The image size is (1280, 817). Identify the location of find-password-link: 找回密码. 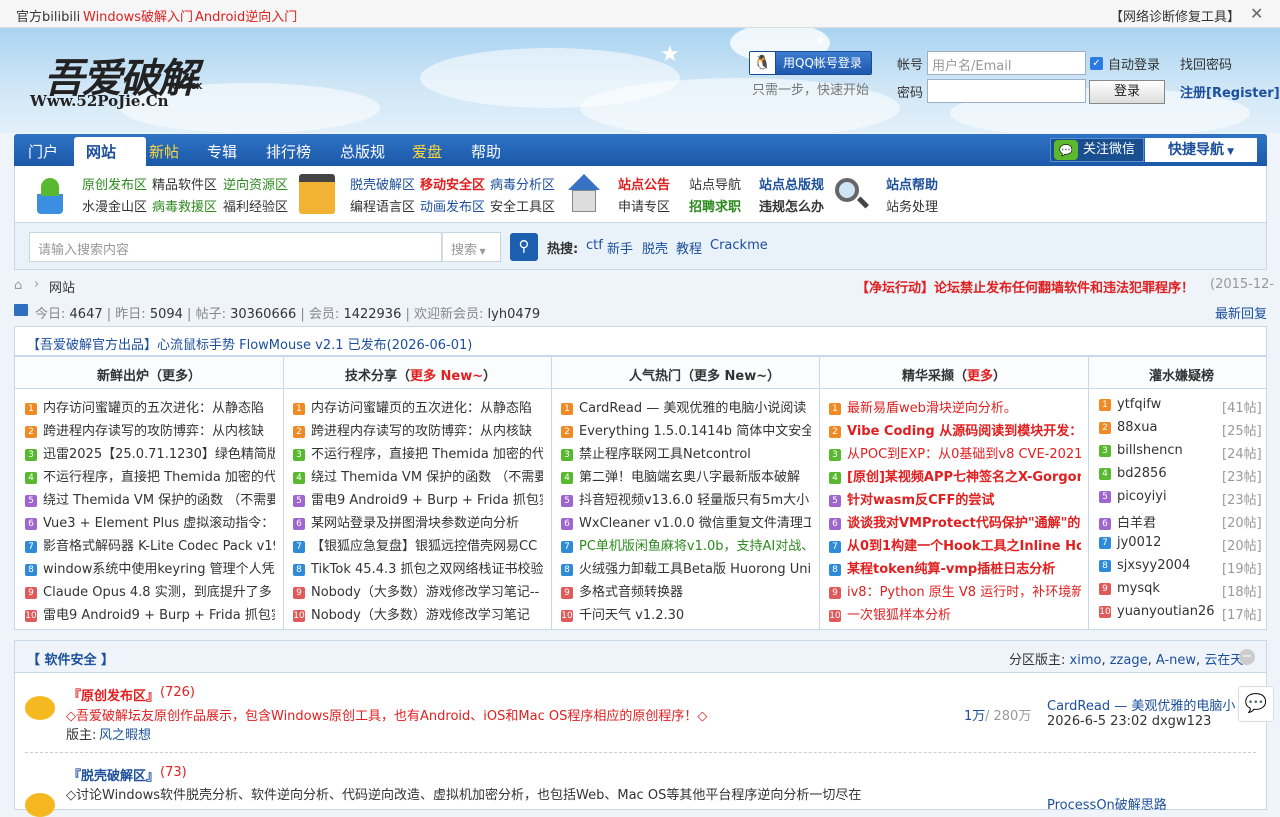
(1206, 63).